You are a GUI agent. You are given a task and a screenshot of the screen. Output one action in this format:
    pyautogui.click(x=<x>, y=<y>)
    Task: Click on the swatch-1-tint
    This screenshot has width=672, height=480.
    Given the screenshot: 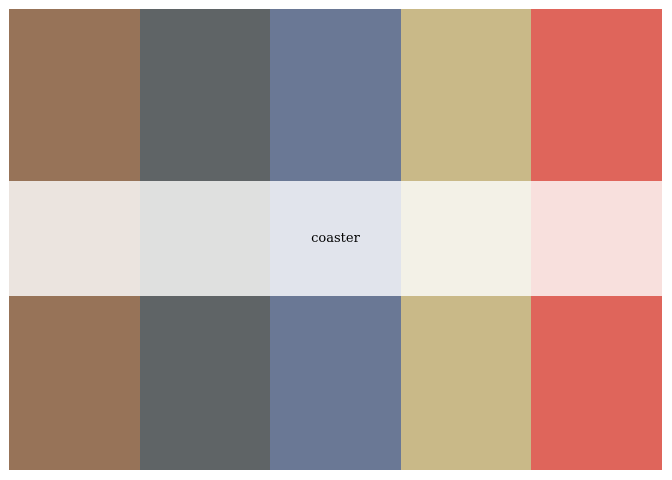 What is the action you would take?
    pyautogui.click(x=74, y=238)
    